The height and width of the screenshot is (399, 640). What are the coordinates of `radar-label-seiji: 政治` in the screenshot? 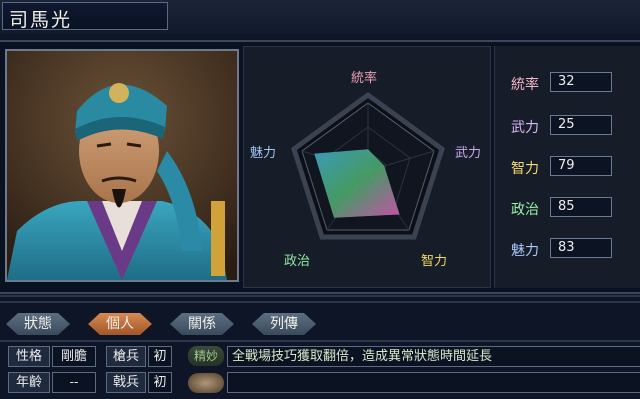 It's located at (297, 261).